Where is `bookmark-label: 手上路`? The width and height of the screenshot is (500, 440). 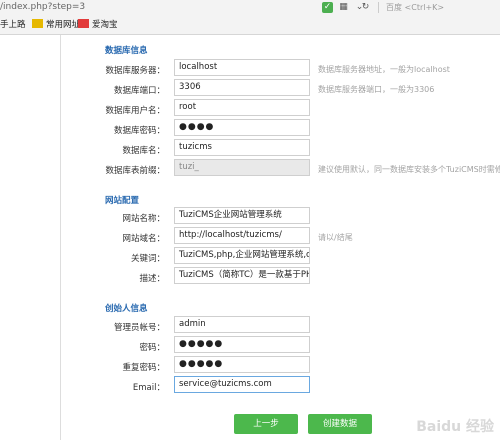 bookmark-label: 手上路 is located at coordinates (13, 25).